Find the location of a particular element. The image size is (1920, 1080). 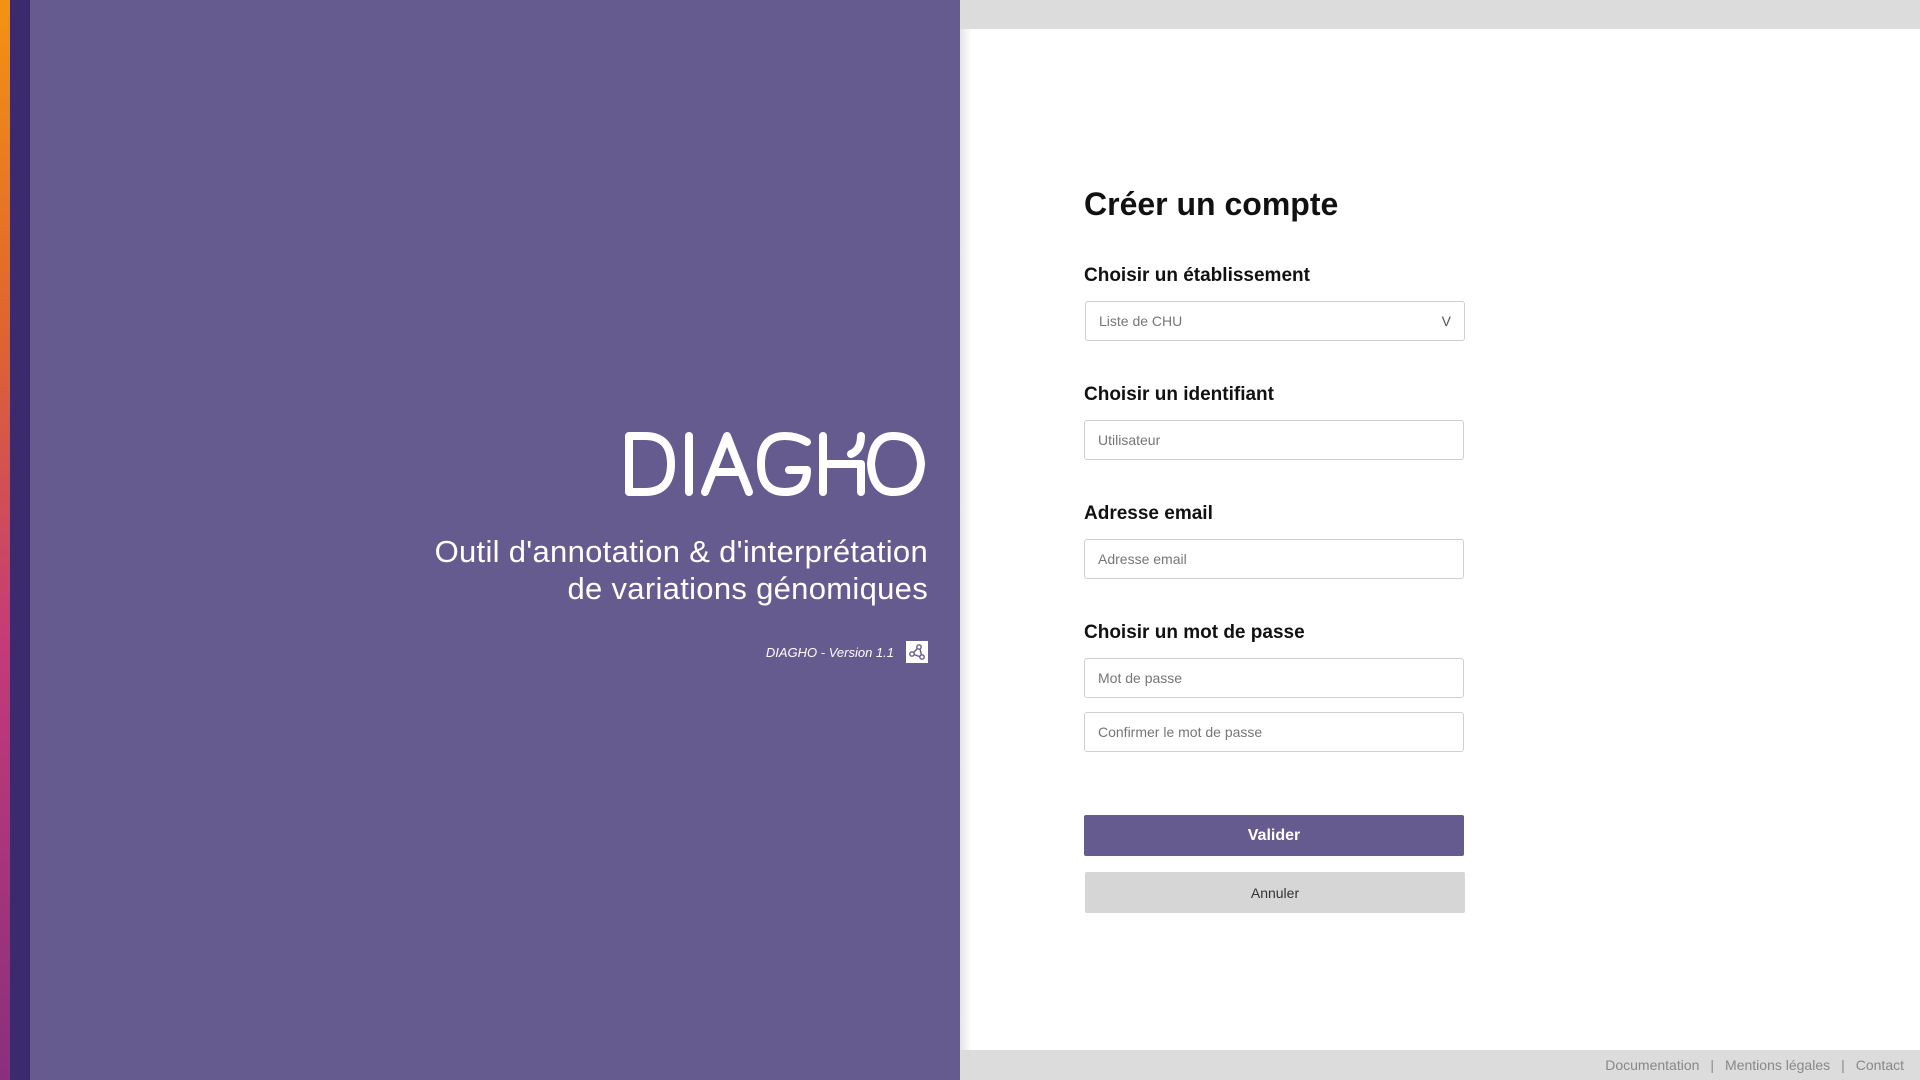

establishment-select: Liste de CHU V is located at coordinates (1275, 321).